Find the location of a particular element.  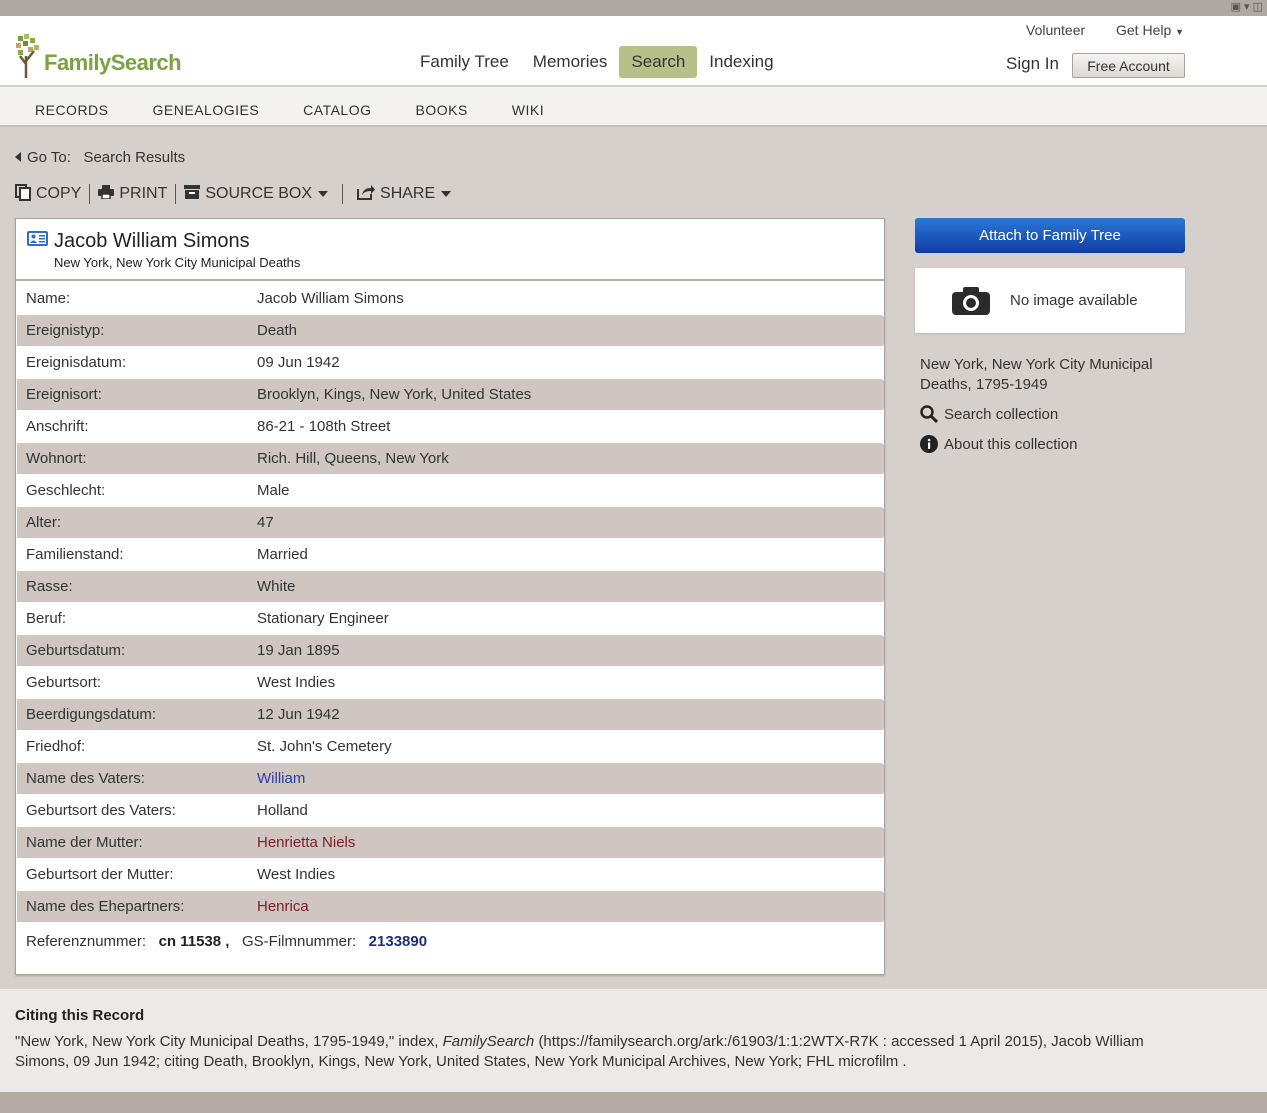

page-bottom-bar is located at coordinates (633, 1102).